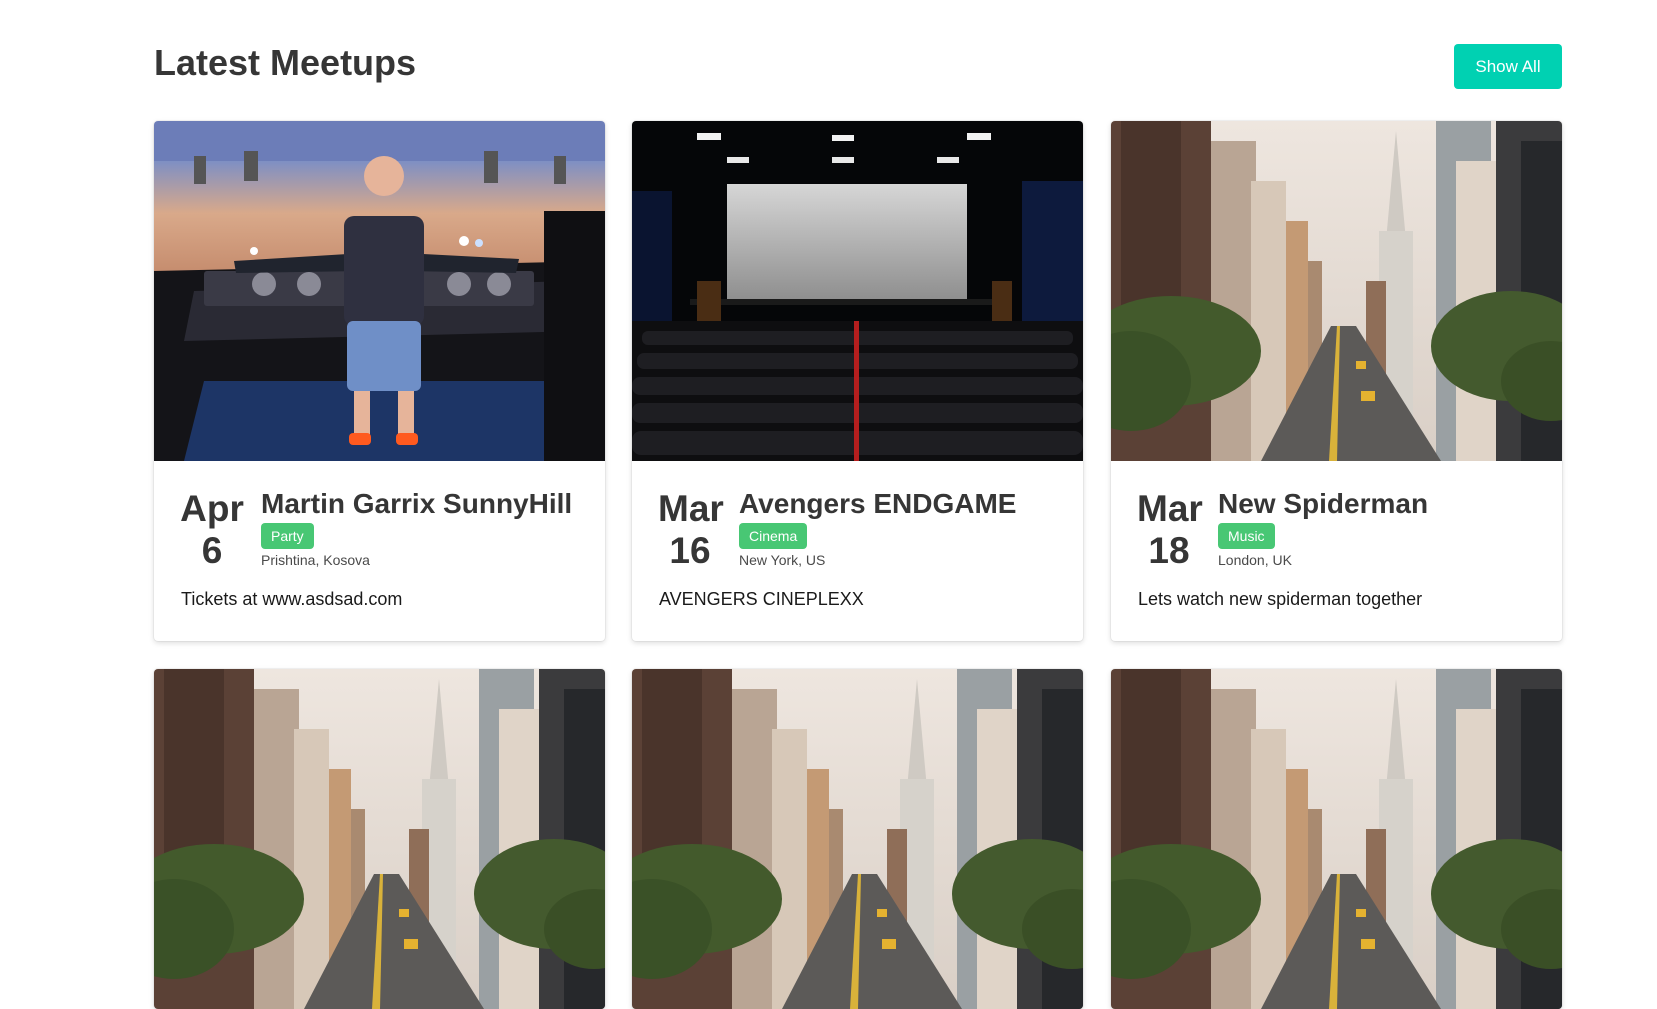  What do you see at coordinates (1255, 560) in the screenshot?
I see `meetup-location: London, UK` at bounding box center [1255, 560].